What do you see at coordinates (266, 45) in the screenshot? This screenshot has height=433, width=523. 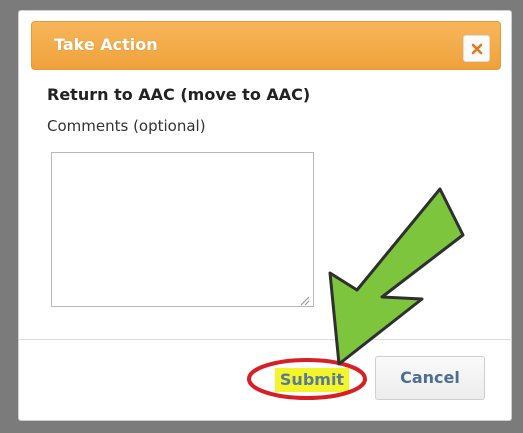 I see `dialog-titlebar: Take Action` at bounding box center [266, 45].